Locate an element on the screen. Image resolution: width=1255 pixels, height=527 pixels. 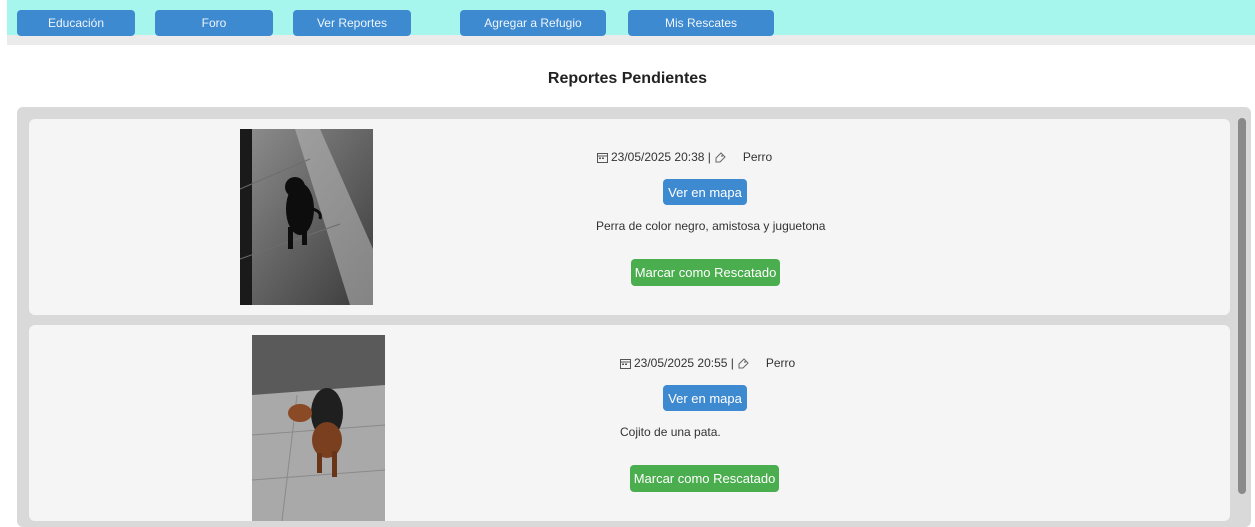
report-date: 23/05/2025 20:55 | is located at coordinates (684, 363).